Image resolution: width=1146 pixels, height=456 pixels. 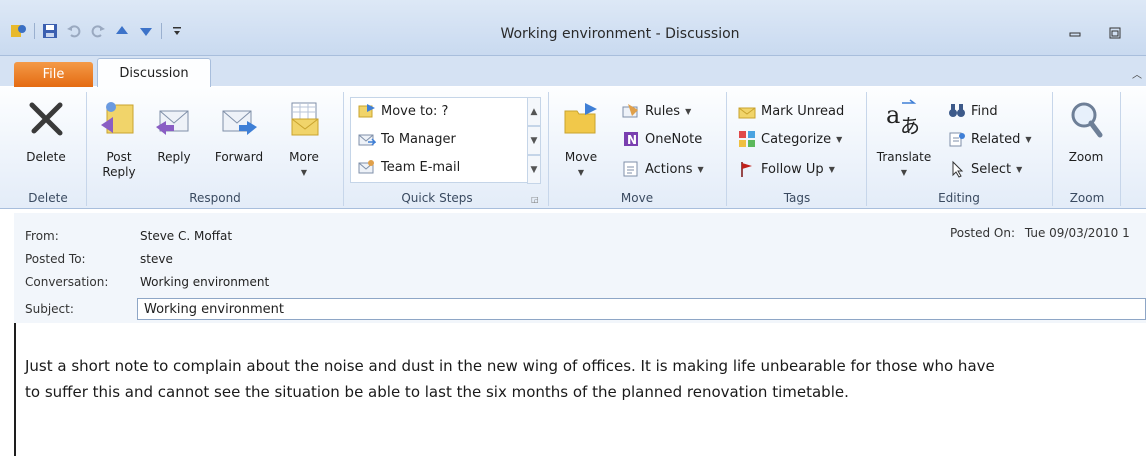 What do you see at coordinates (409, 167) in the screenshot?
I see `quick-step-team-email: Team E-mail` at bounding box center [409, 167].